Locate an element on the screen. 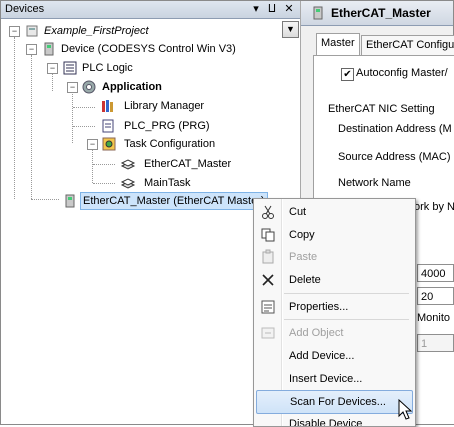 This screenshot has height=427, width=454. application-gear-icon is located at coordinates (89, 87).